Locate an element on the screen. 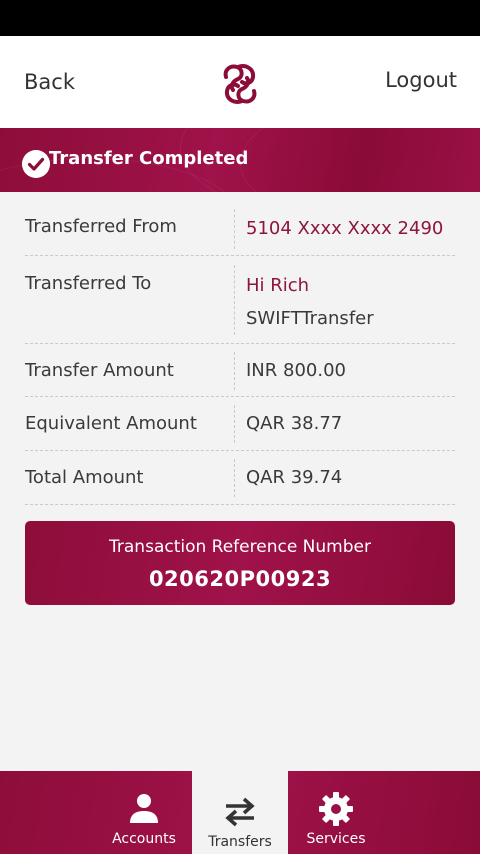 This screenshot has width=480, height=854. app-header: Back Logout is located at coordinates (240, 82).